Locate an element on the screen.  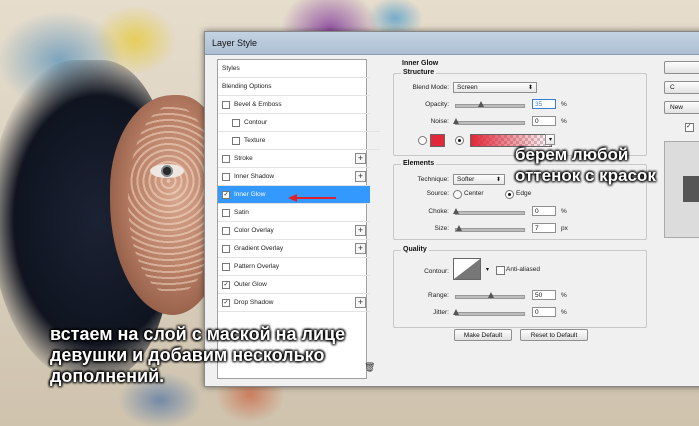
style-item-label: Outer Glow is located at coordinates (250, 284).